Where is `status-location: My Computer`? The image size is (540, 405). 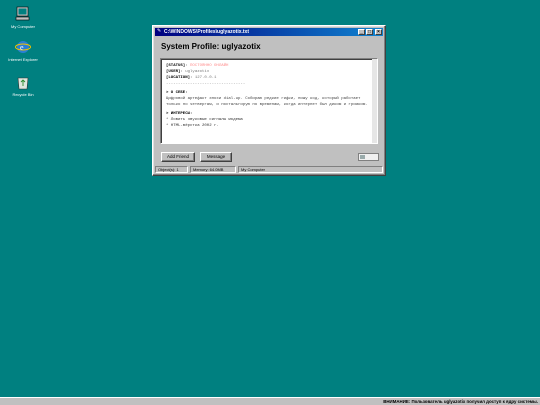 status-location: My Computer is located at coordinates (310, 169).